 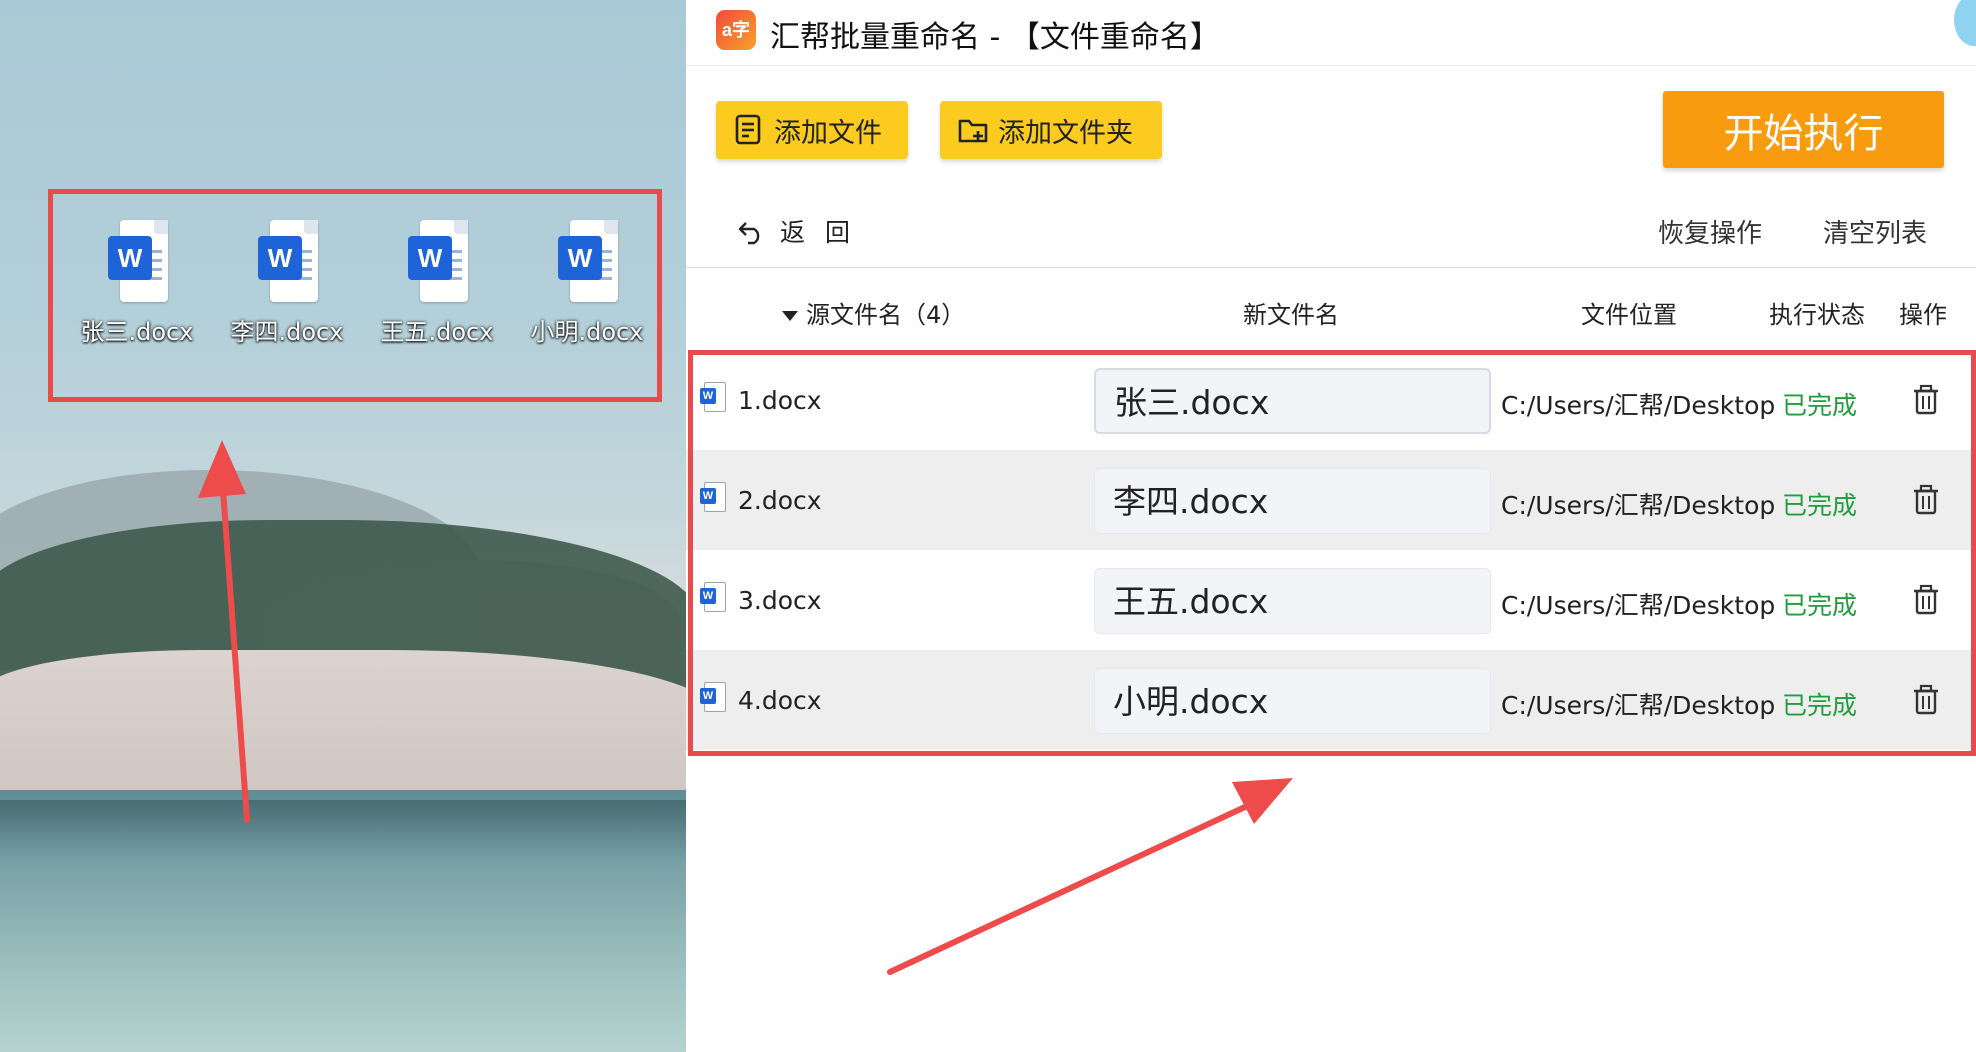 What do you see at coordinates (1292, 701) in the screenshot?
I see `new-filename-field: 小明.docx` at bounding box center [1292, 701].